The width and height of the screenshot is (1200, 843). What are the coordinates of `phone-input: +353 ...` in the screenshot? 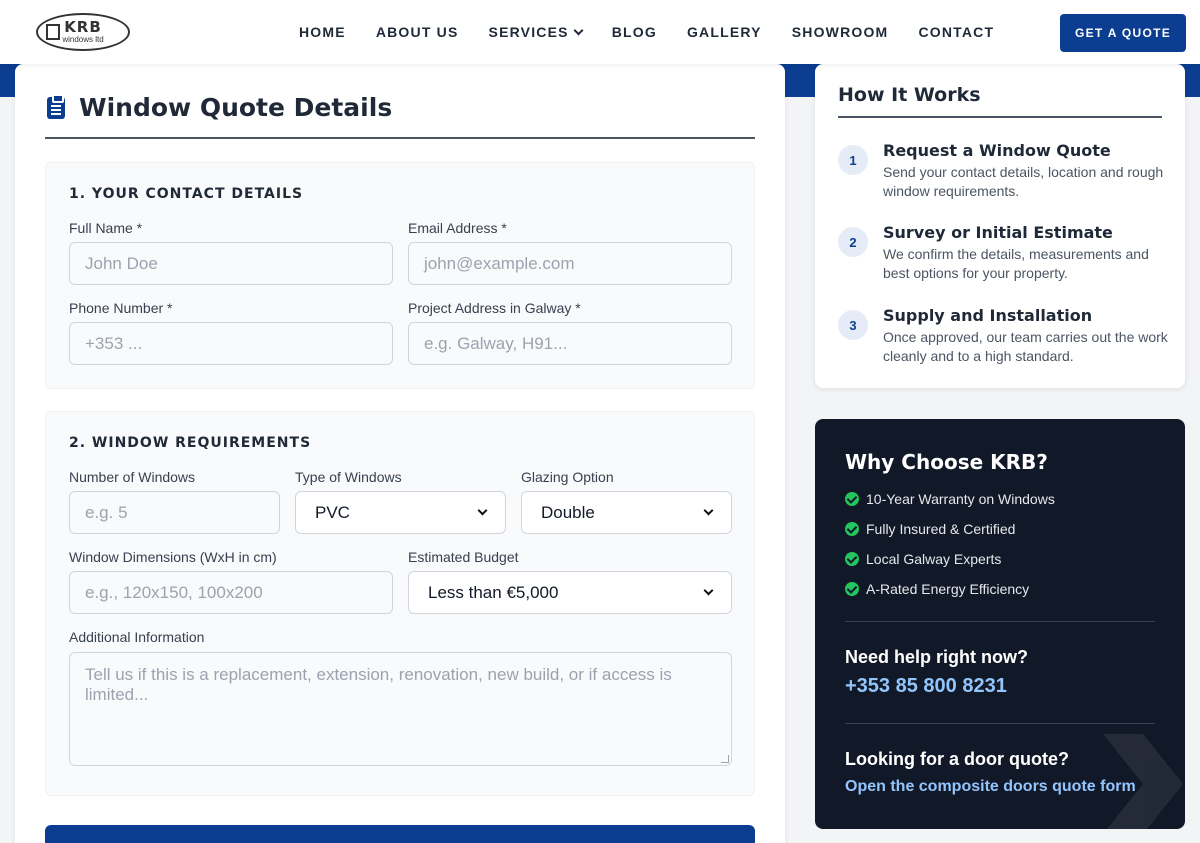 It's located at (231, 343).